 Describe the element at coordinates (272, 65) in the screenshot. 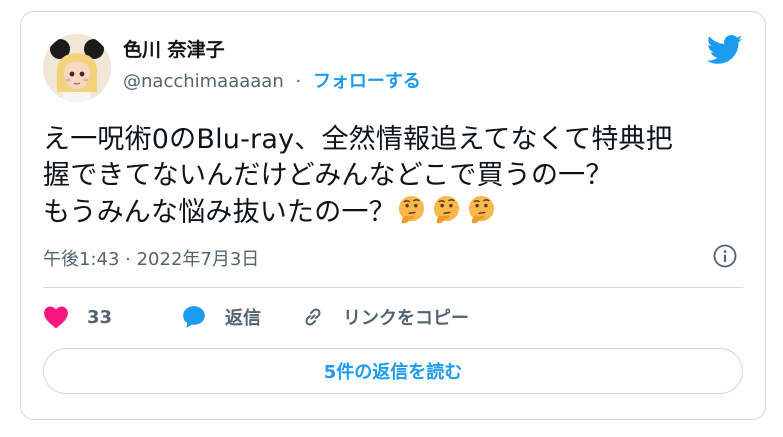

I see `author-block: 色川 奈津子 @nacchimaaaaan · フォローする` at that location.